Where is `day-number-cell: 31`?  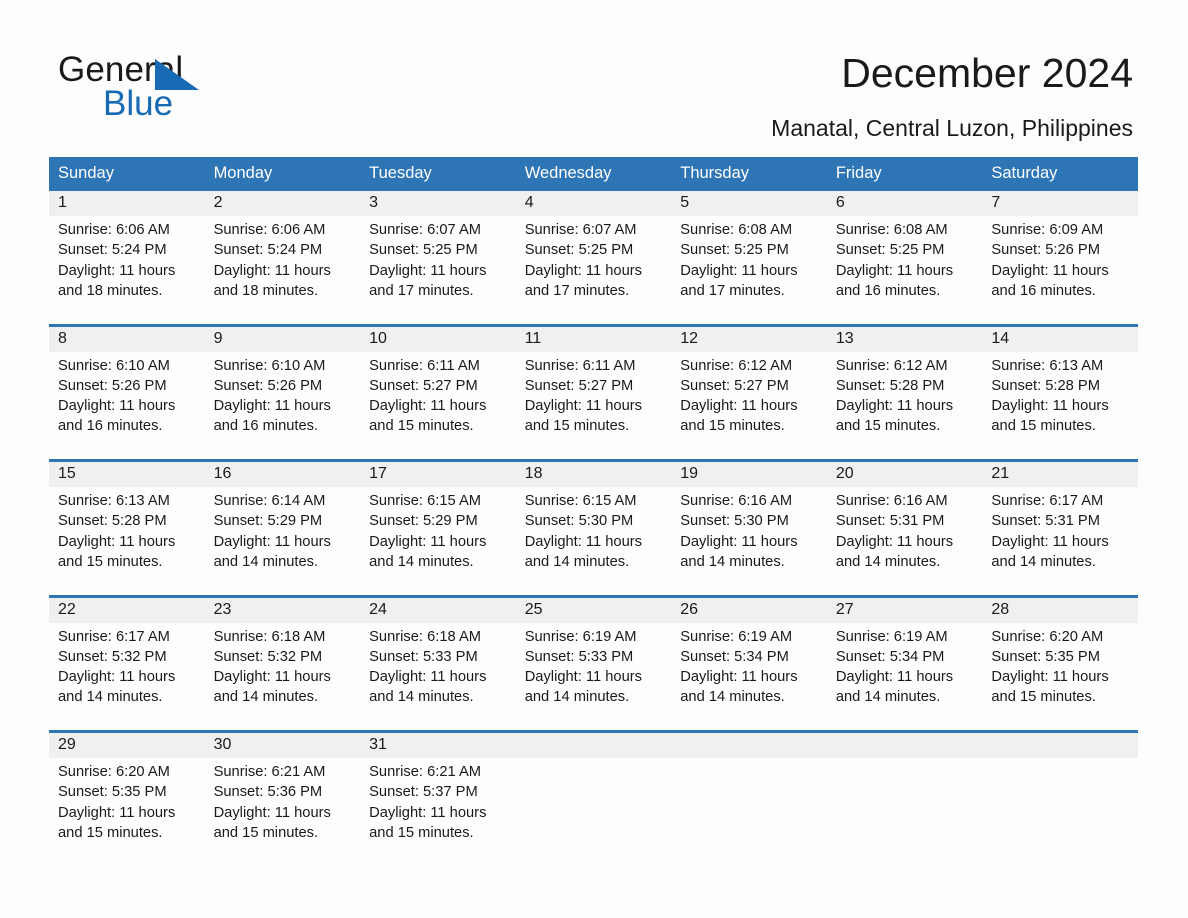 day-number-cell: 31 is located at coordinates (438, 744).